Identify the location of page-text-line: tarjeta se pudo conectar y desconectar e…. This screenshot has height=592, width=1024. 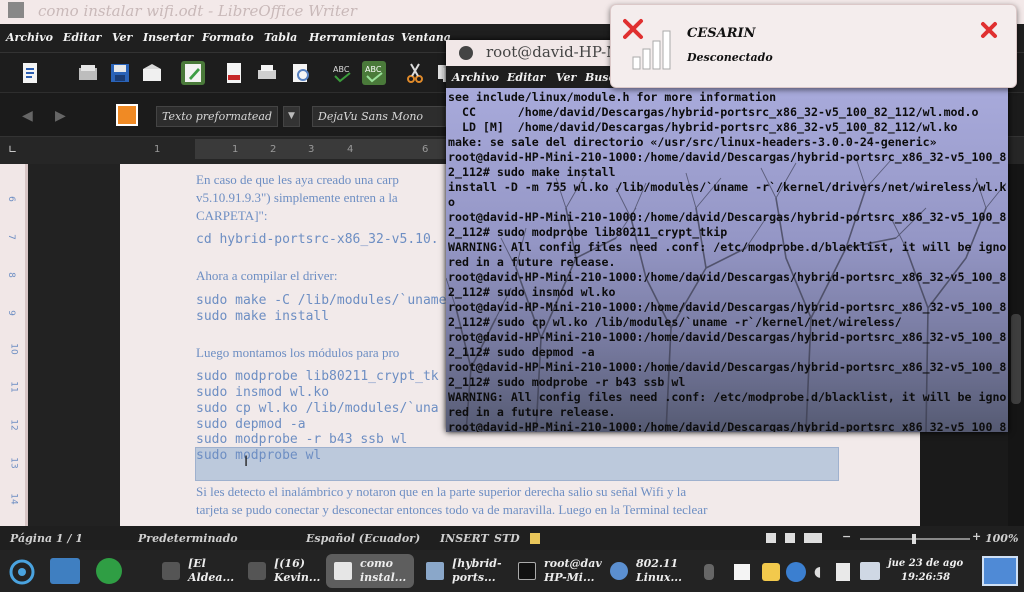
(451, 510).